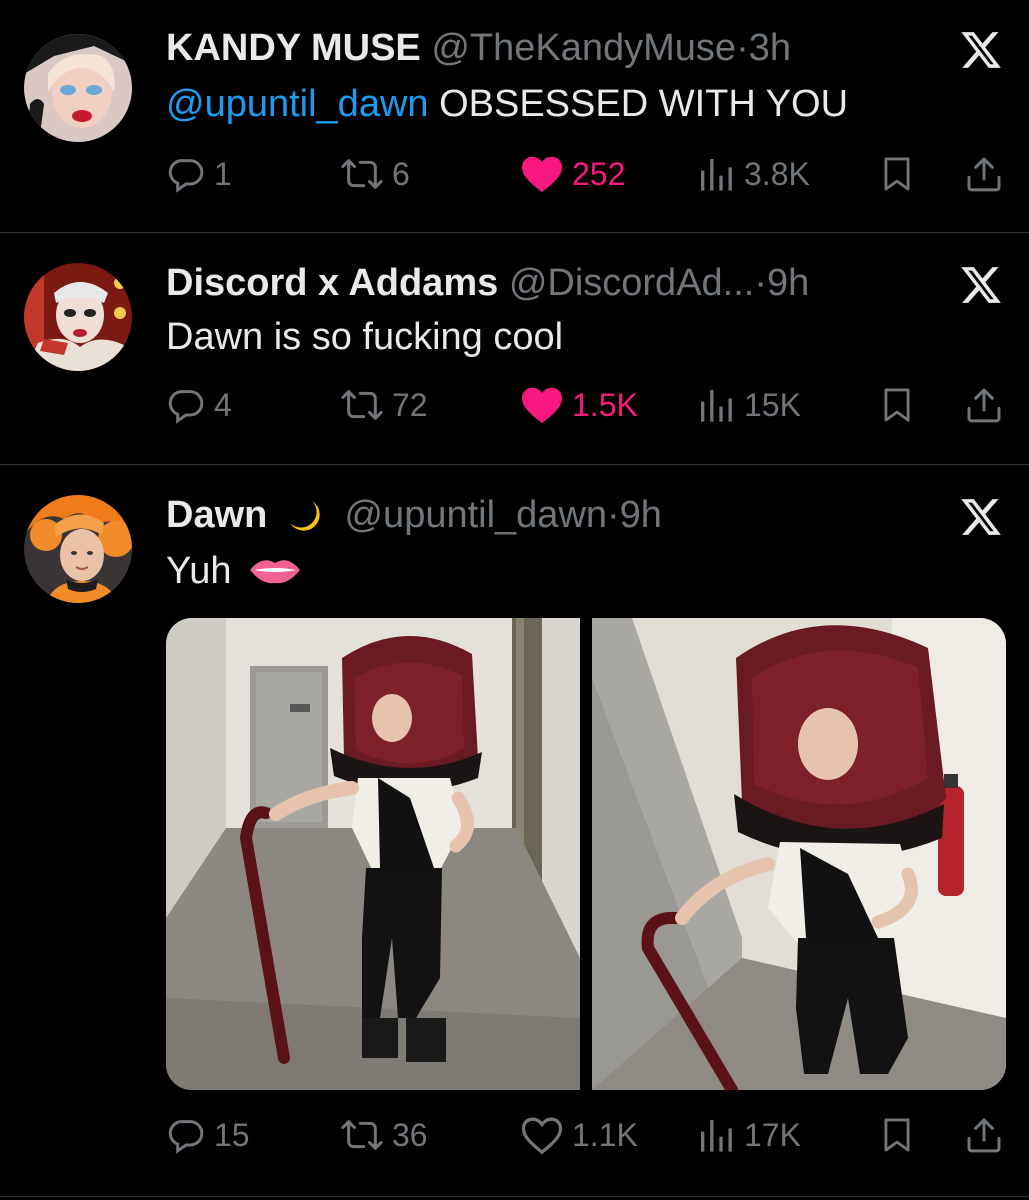 This screenshot has height=1200, width=1029. What do you see at coordinates (216, 515) in the screenshot?
I see `display-name: Dawn` at bounding box center [216, 515].